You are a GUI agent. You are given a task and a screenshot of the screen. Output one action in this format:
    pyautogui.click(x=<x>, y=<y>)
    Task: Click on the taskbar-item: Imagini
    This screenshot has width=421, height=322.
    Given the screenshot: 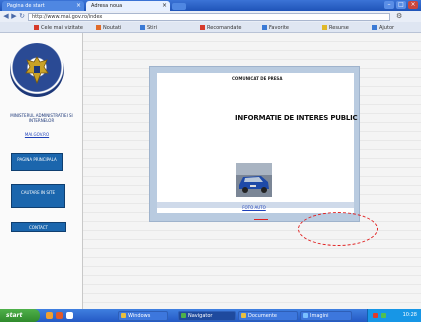 What is the action you would take?
    pyautogui.click(x=326, y=316)
    